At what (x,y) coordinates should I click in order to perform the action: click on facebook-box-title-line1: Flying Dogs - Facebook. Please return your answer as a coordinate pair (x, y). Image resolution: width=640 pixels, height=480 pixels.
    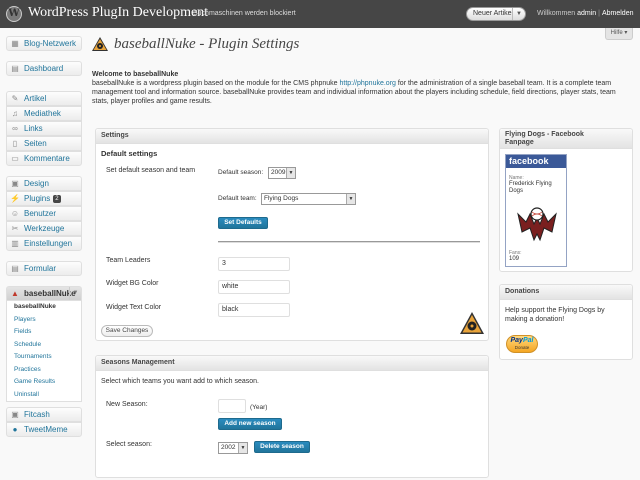
    Looking at the image, I should click on (544, 134).